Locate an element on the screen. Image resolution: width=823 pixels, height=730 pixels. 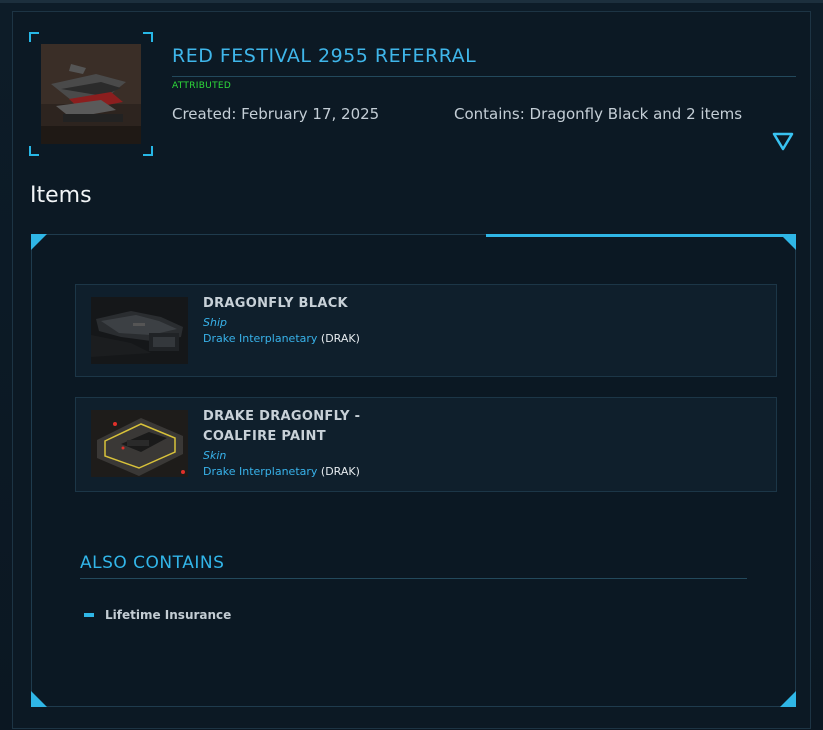
package-thumbnail-frame is located at coordinates (91, 94).